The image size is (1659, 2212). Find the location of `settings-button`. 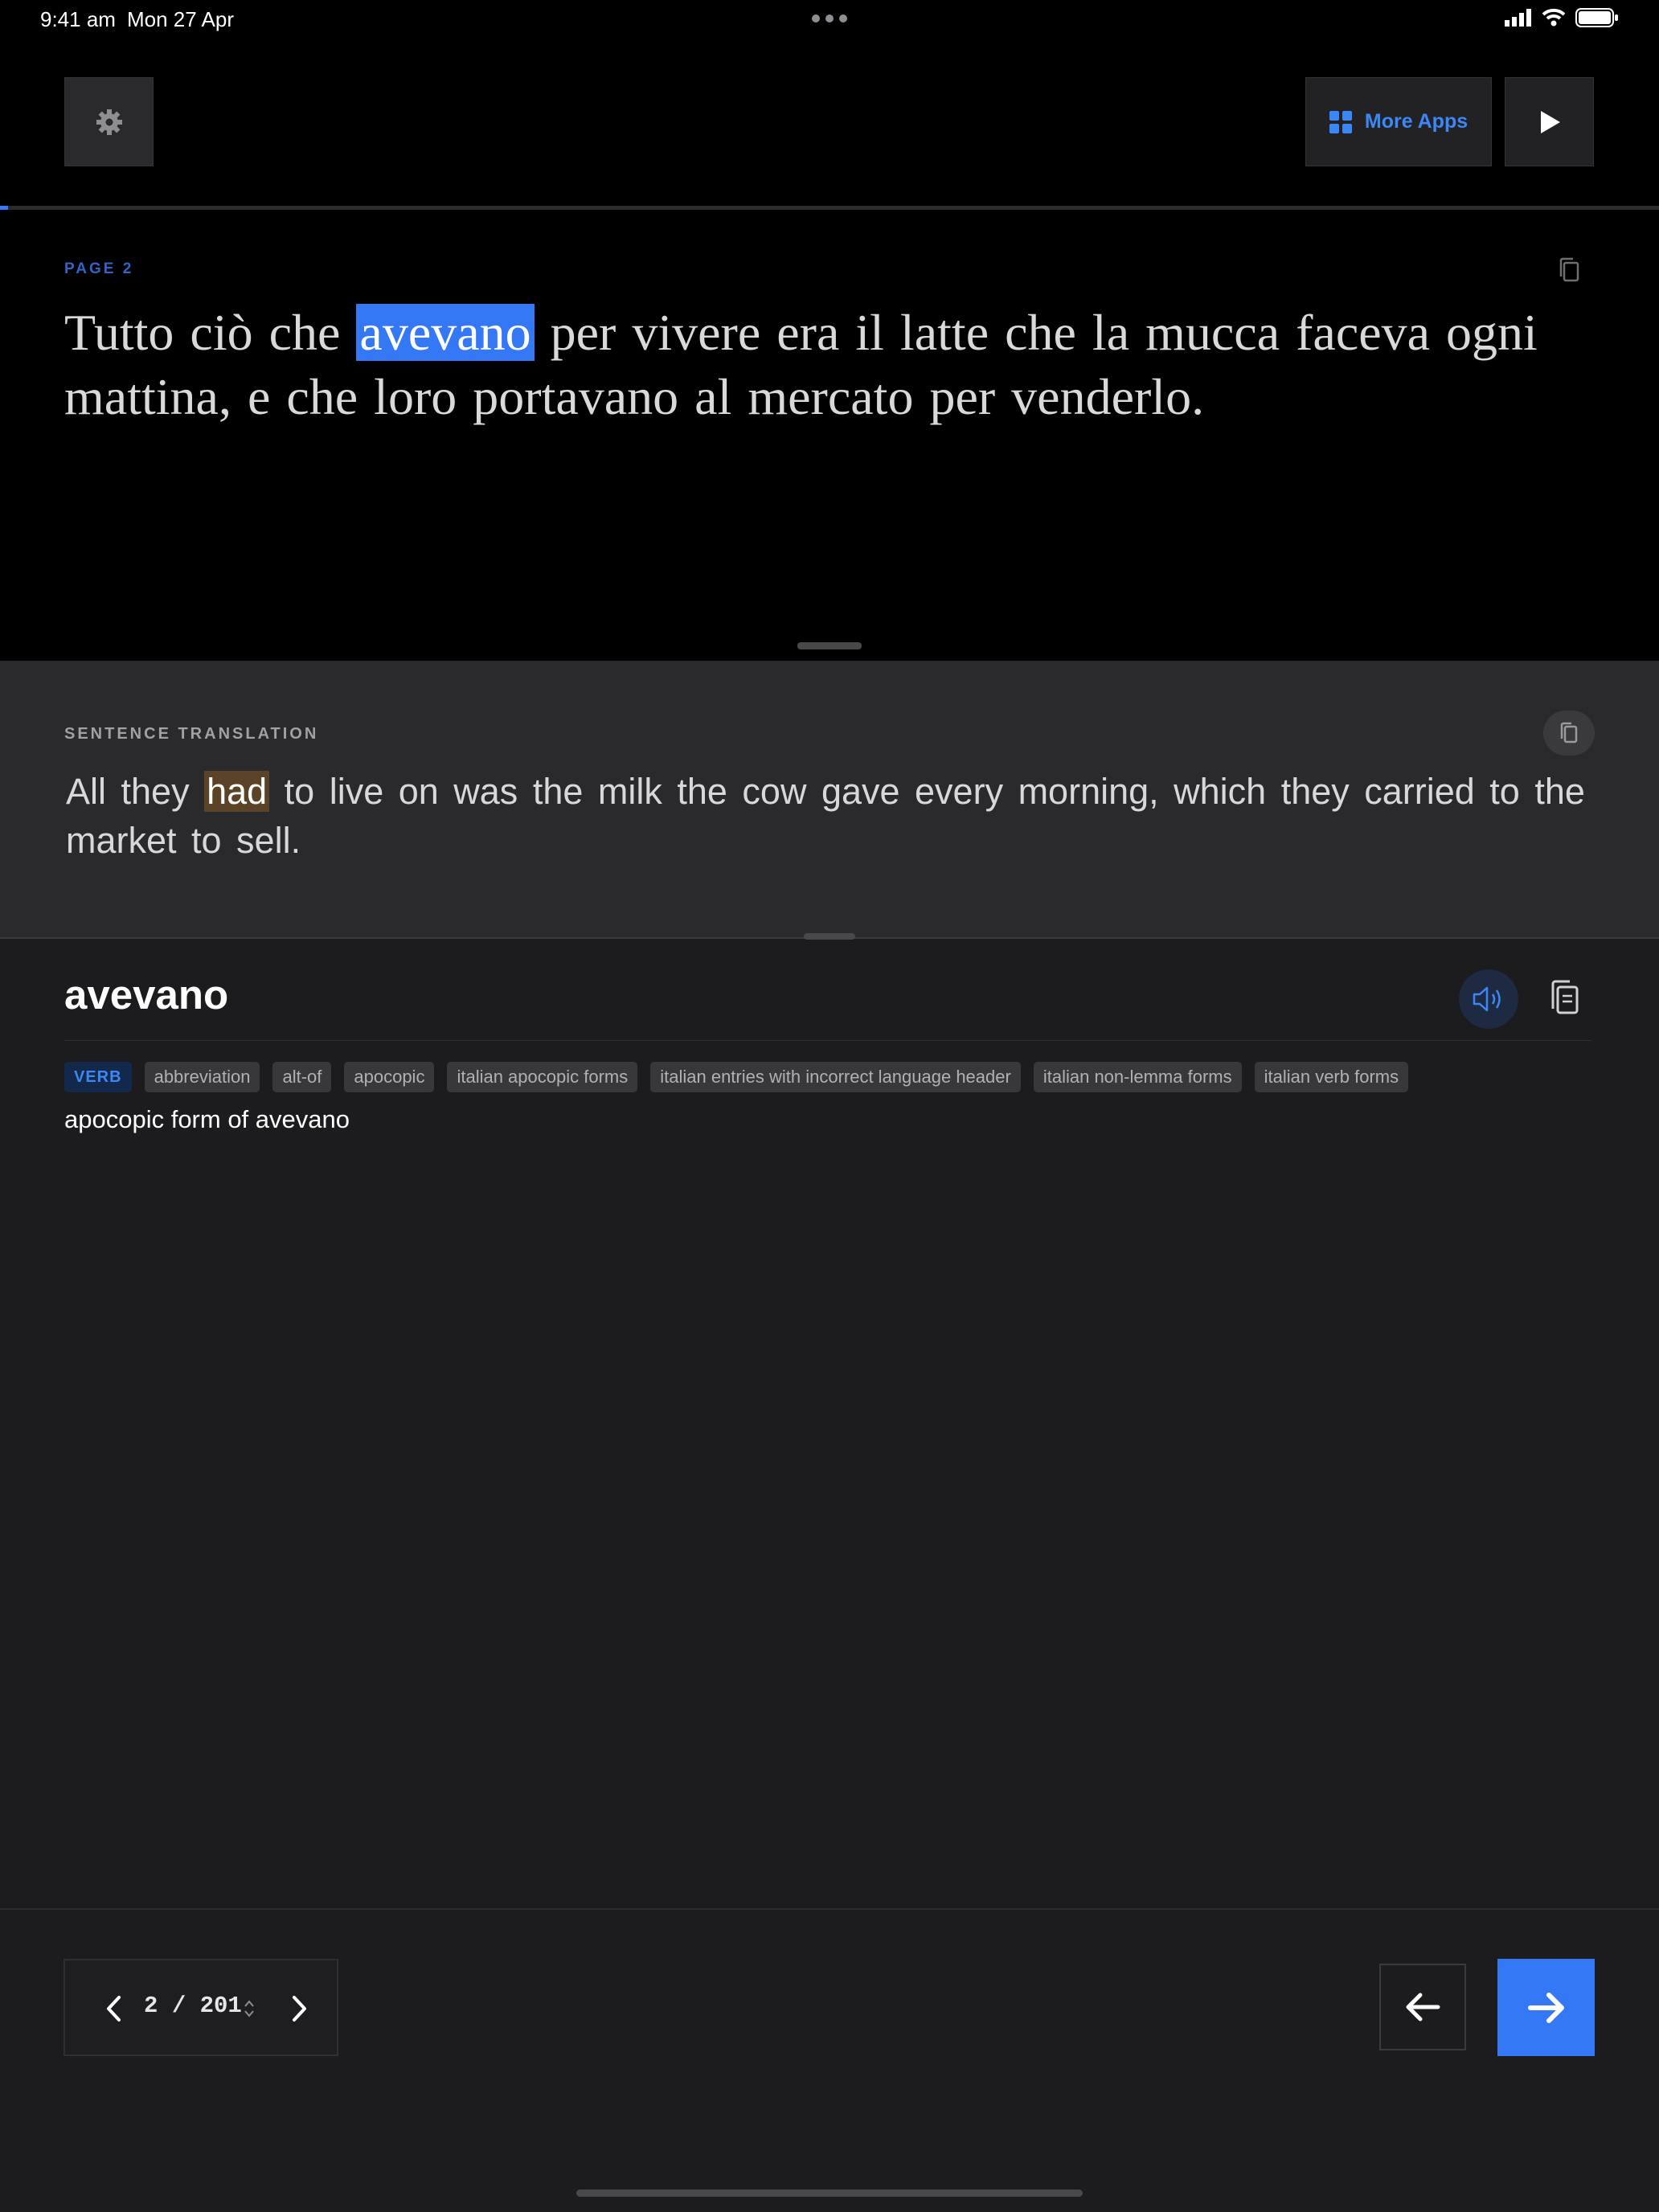

settings-button is located at coordinates (109, 121).